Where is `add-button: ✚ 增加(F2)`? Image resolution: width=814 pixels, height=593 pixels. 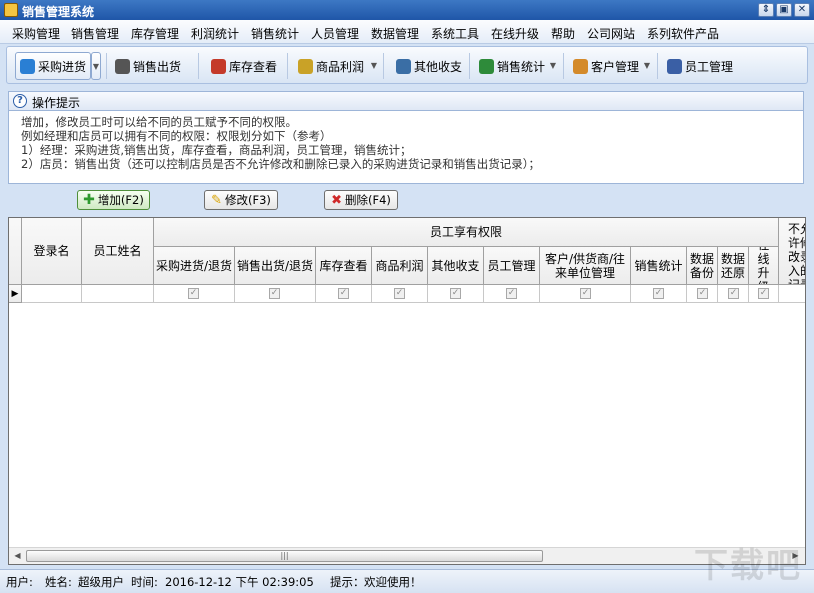
add-button: ✚ 增加(F2) is located at coordinates (113, 200).